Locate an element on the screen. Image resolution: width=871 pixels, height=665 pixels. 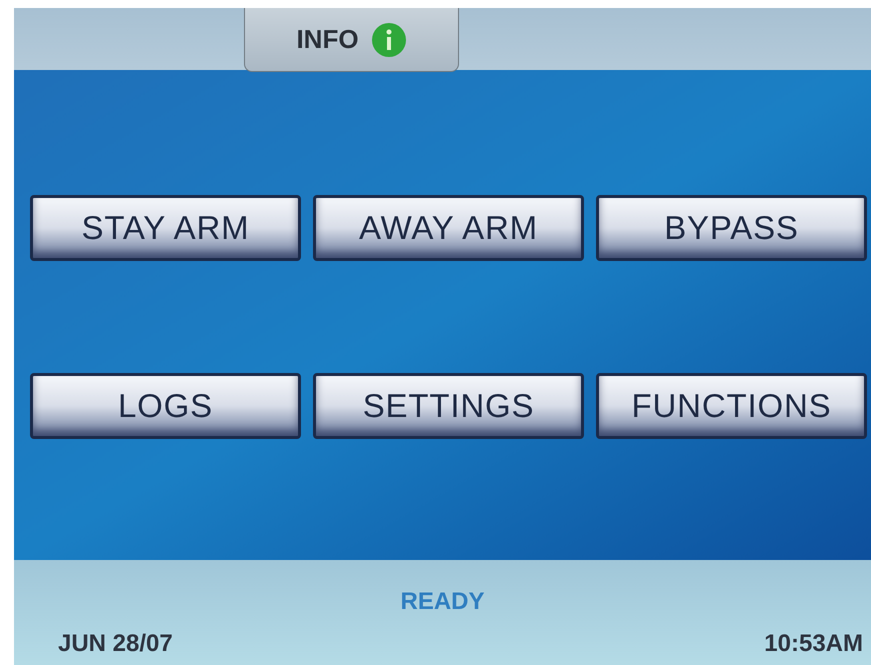
menu-button: AWAY ARM is located at coordinates (448, 228).